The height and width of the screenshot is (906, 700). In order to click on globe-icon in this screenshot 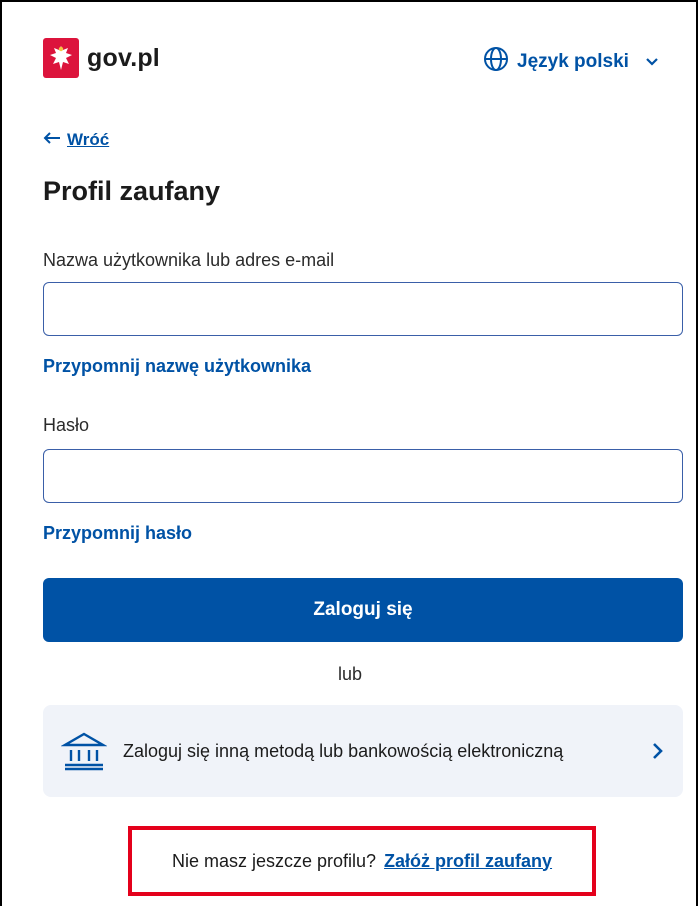, I will do `click(496, 62)`.